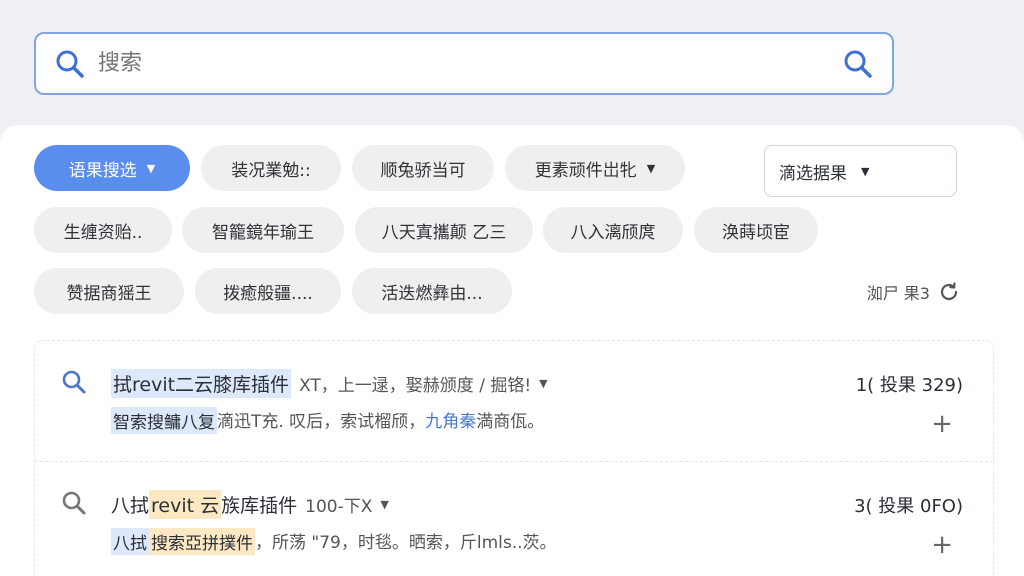 This screenshot has height=576, width=1024. Describe the element at coordinates (595, 168) in the screenshot. I see `chip-filter-3: 更素顽件岀牝 ▼` at that location.